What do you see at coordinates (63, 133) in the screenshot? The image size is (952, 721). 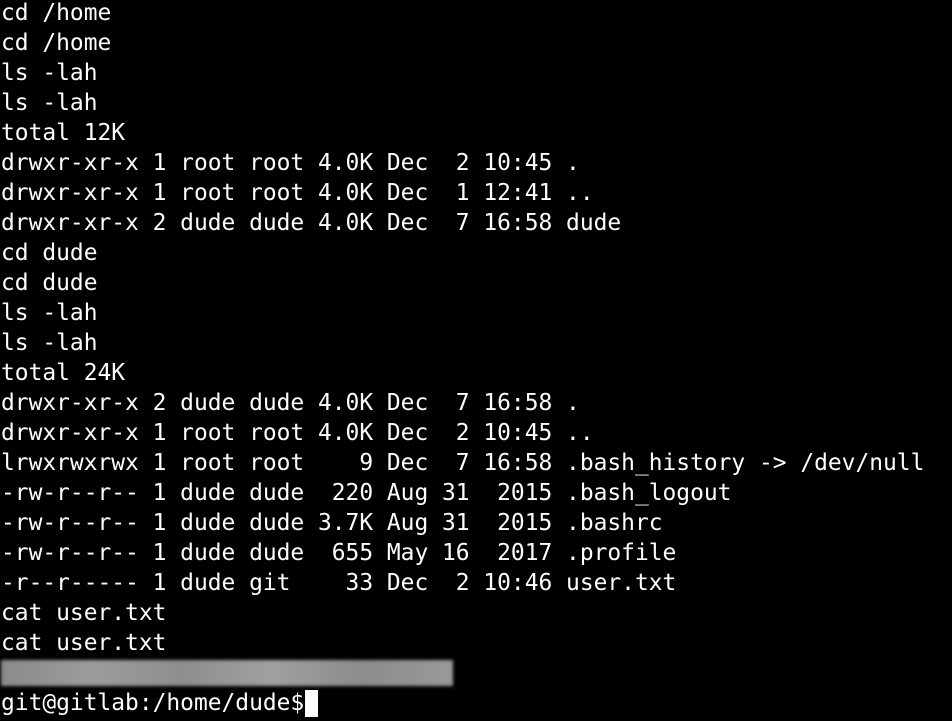 I see `terminal-line: total 12K` at bounding box center [63, 133].